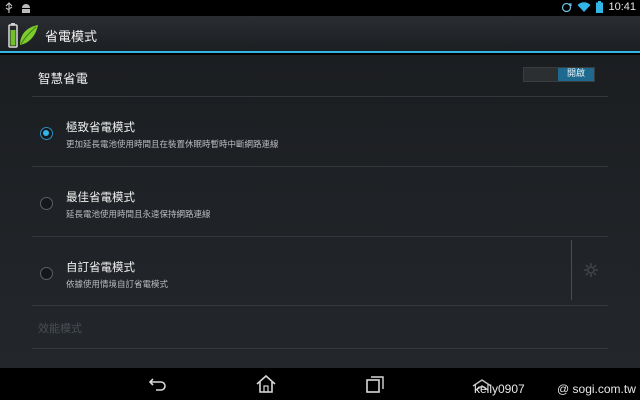 This screenshot has width=640, height=400. Describe the element at coordinates (320, 384) in the screenshot. I see `navigation-bar` at that location.